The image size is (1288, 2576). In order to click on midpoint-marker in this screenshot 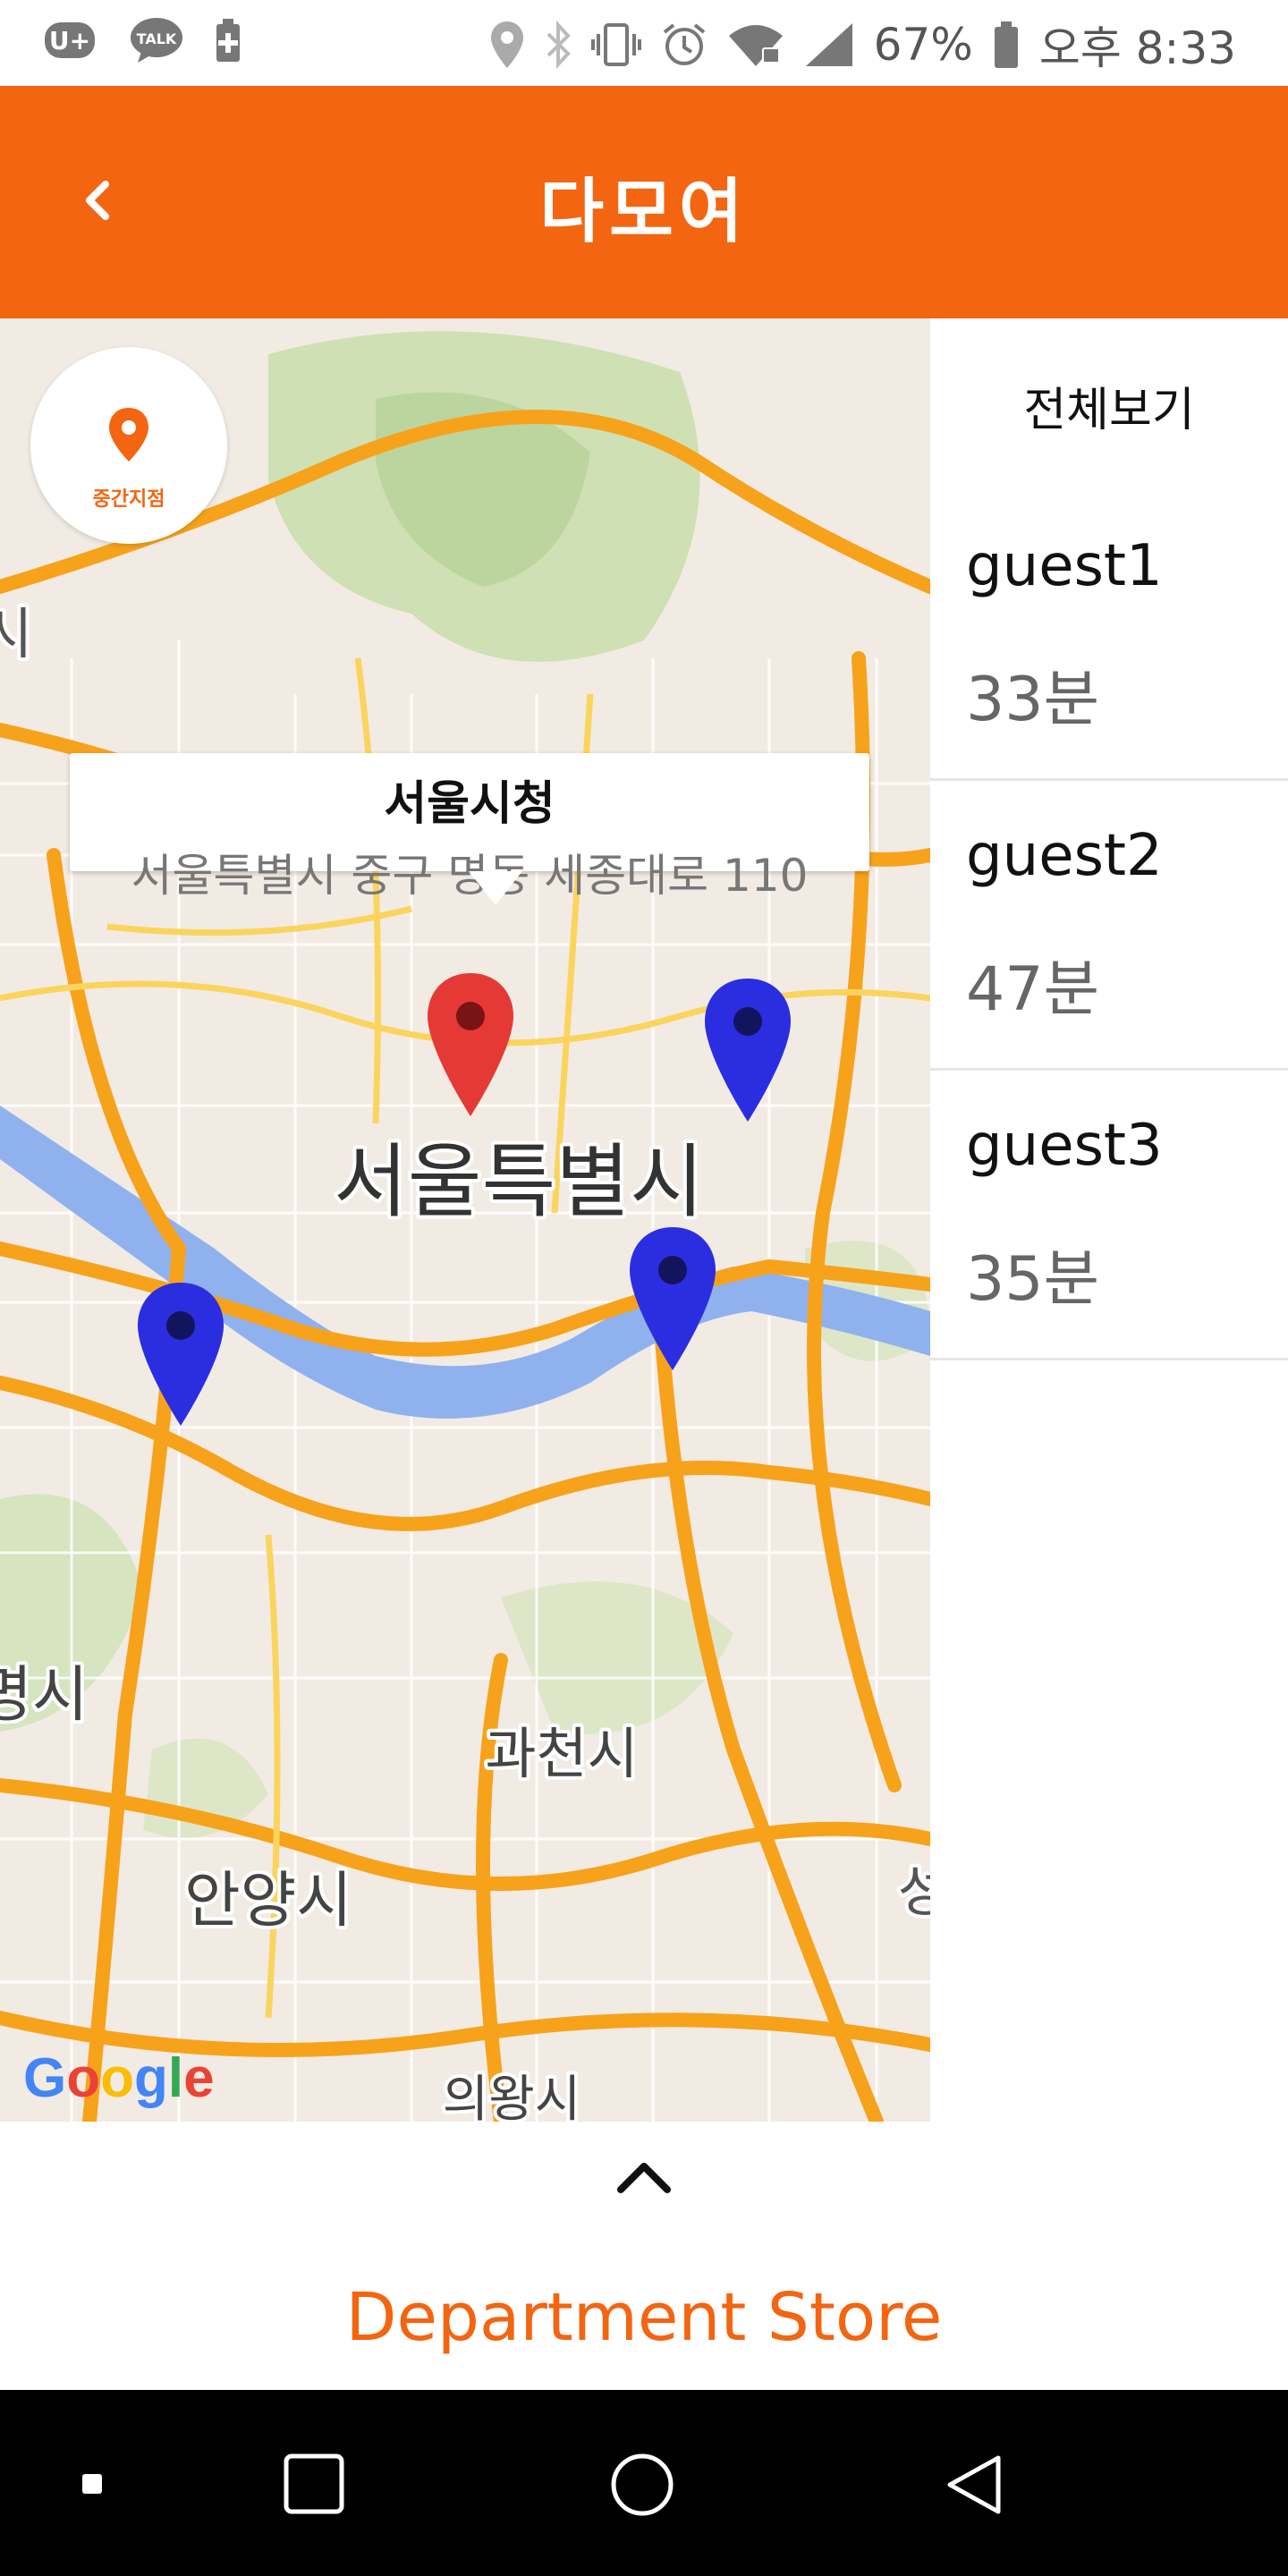, I will do `click(470, 1045)`.